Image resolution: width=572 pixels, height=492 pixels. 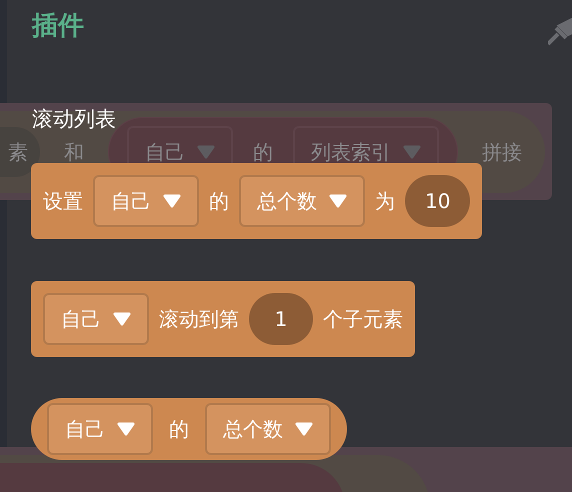 What do you see at coordinates (363, 319) in the screenshot?
I see `block-text: 个子元素` at bounding box center [363, 319].